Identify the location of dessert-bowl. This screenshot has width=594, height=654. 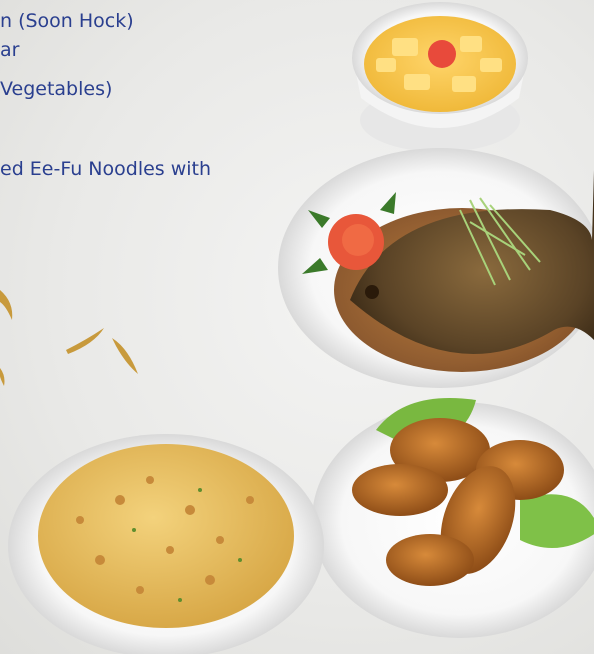
(440, 77).